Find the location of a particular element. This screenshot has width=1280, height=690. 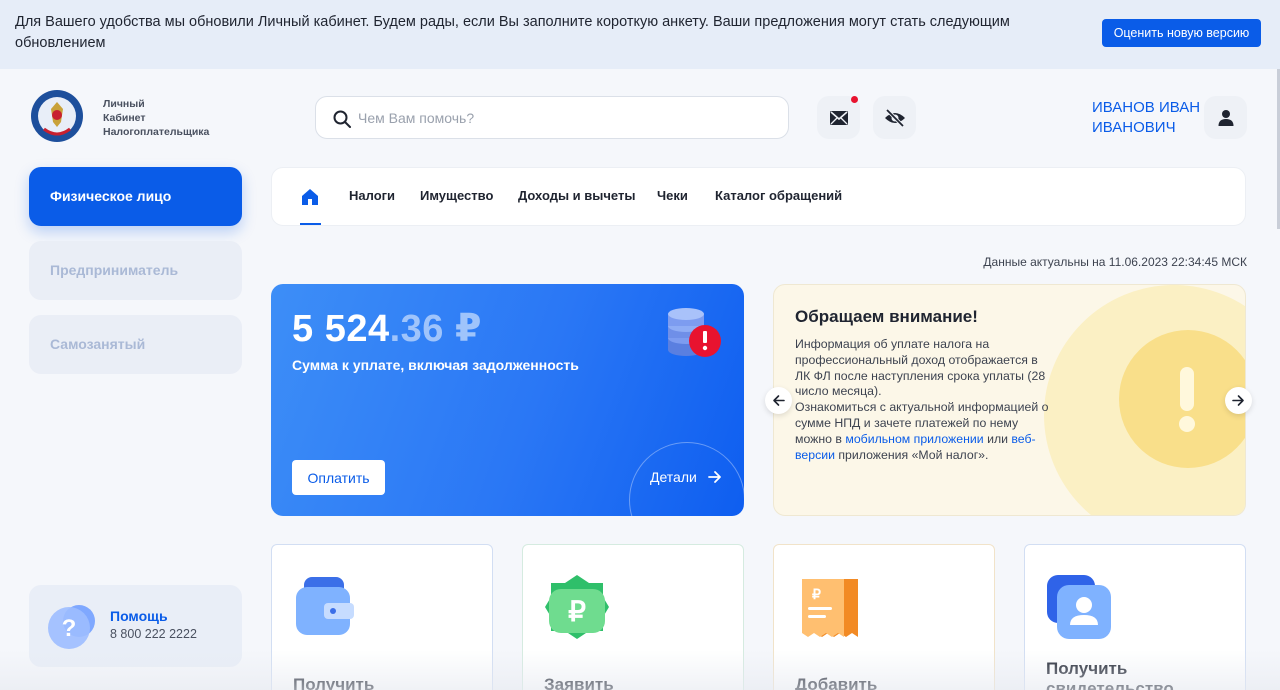

amount-due: 5 524.36 ₽ is located at coordinates (387, 328).